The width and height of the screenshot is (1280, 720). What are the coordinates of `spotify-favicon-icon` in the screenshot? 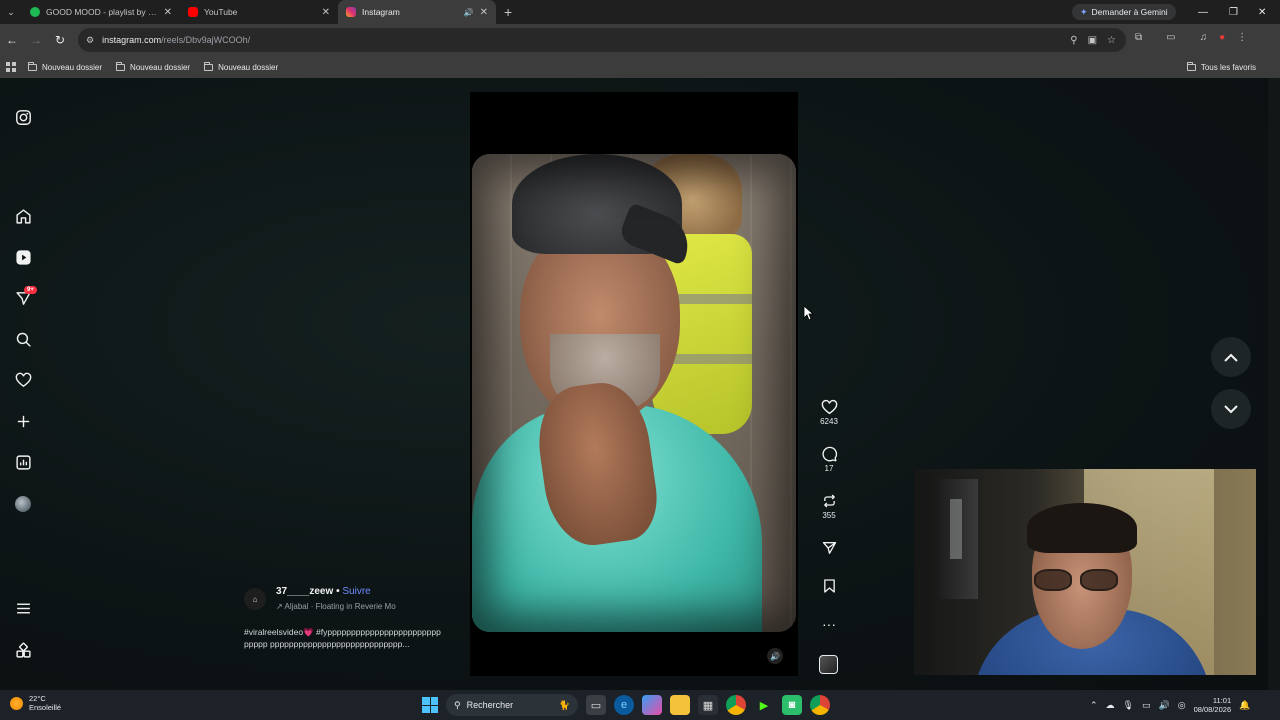 It's located at (35, 12).